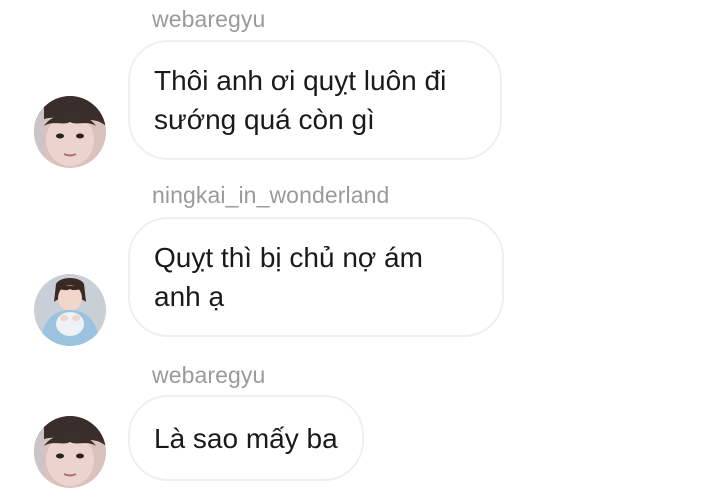 This screenshot has height=492, width=720. I want to click on message-username: ningkai_in_wonderland, so click(270, 195).